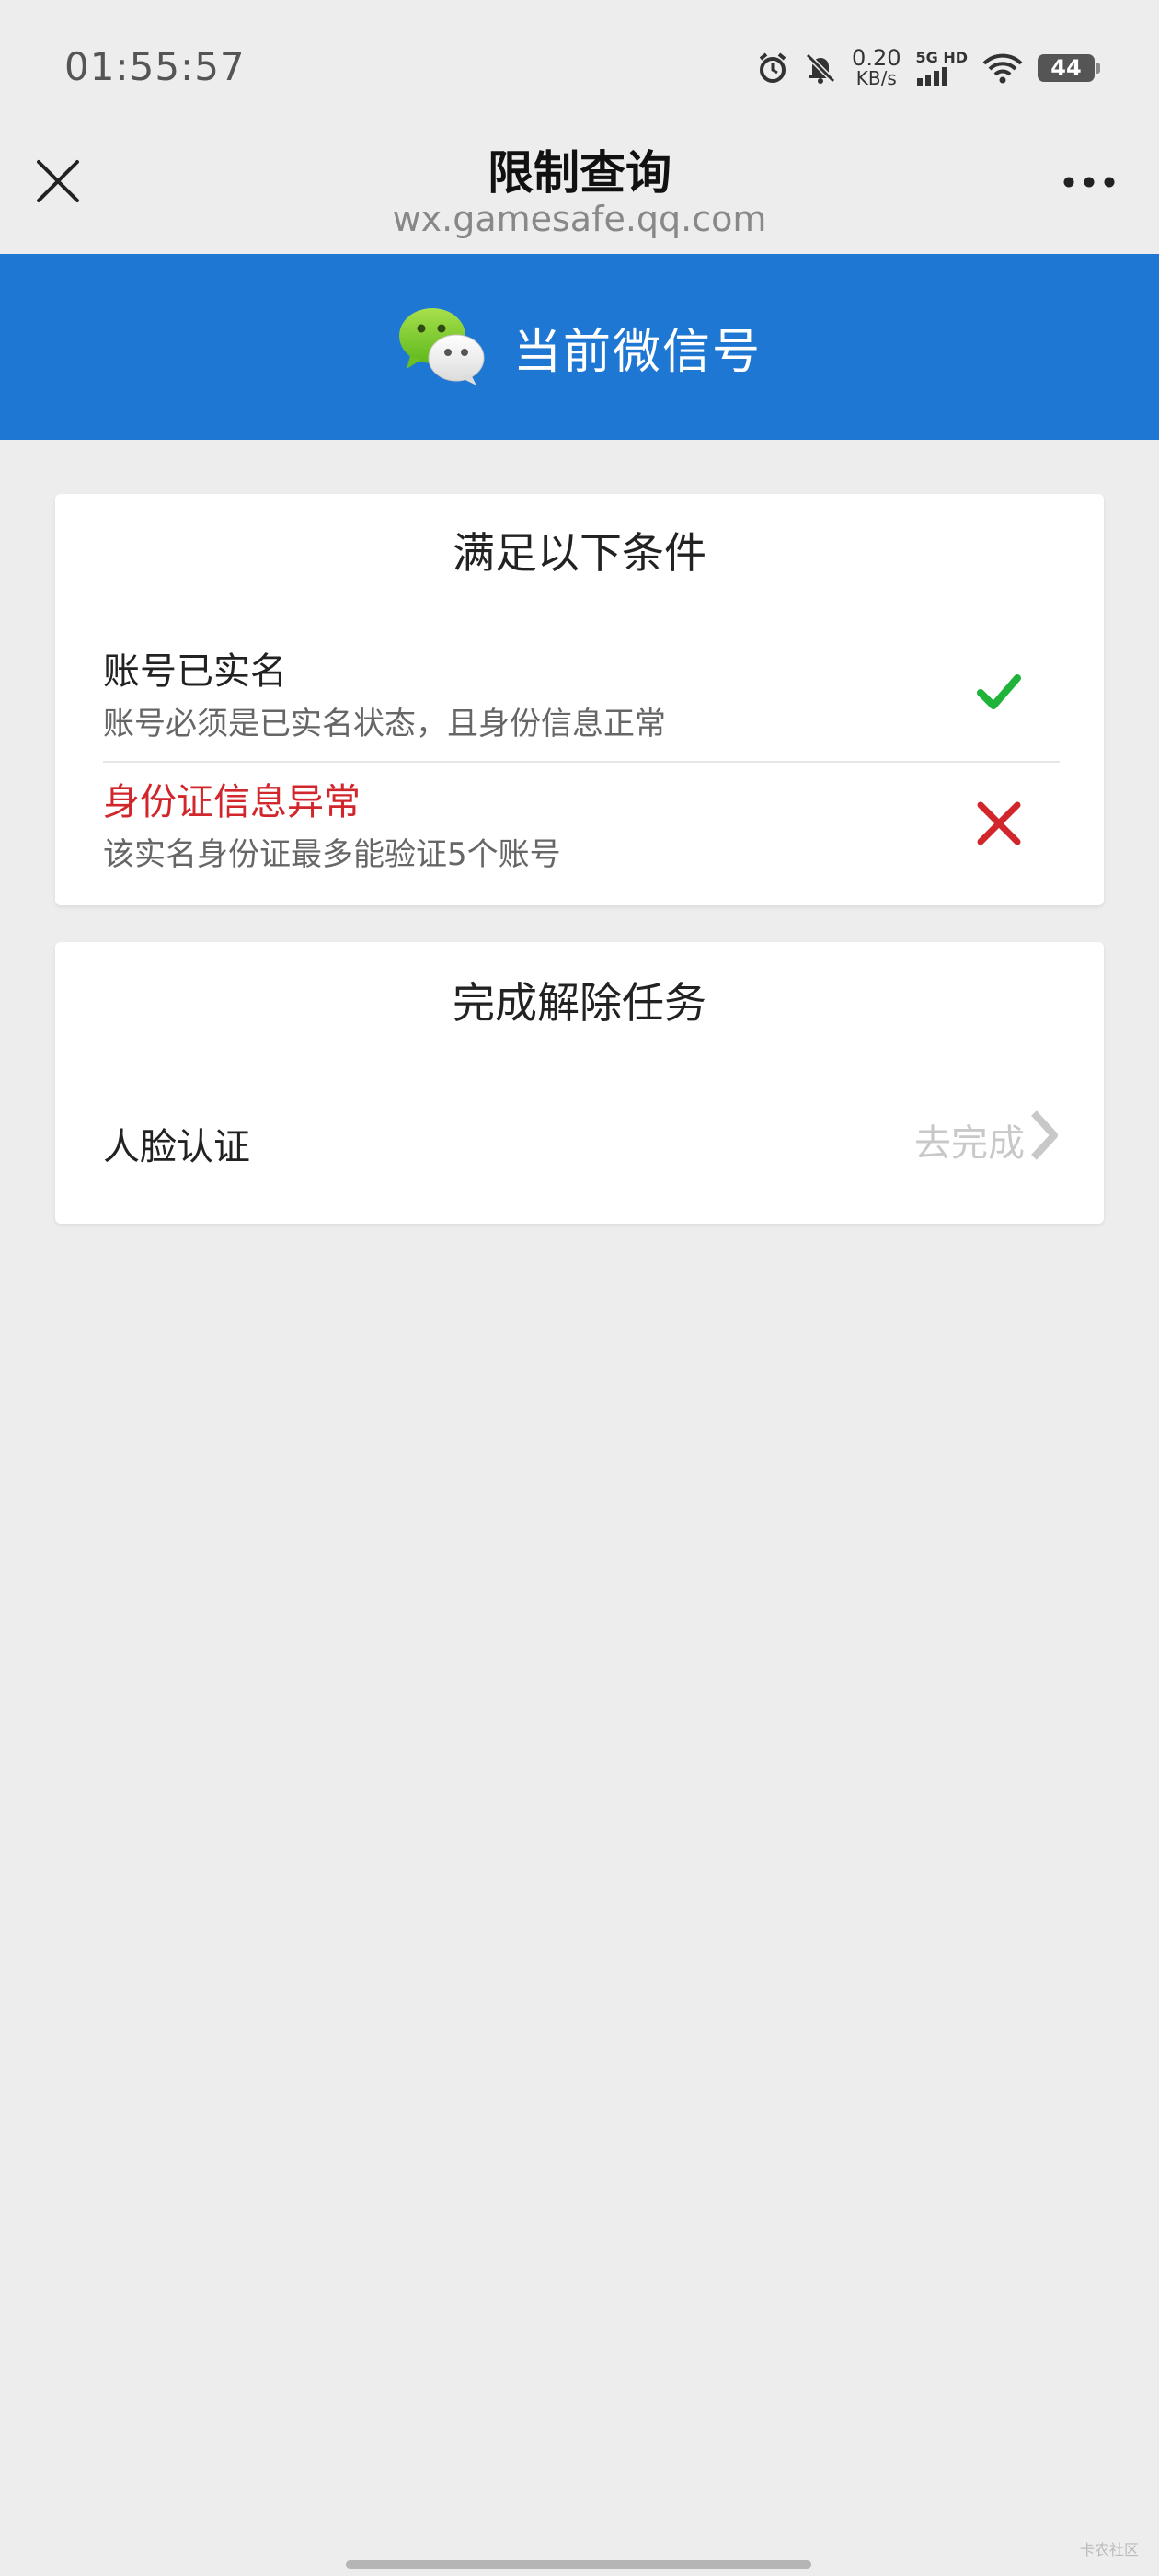 Image resolution: width=1159 pixels, height=2576 pixels. What do you see at coordinates (581, 1139) in the screenshot?
I see `task-item-face-verification: 人脸认证 去完成` at bounding box center [581, 1139].